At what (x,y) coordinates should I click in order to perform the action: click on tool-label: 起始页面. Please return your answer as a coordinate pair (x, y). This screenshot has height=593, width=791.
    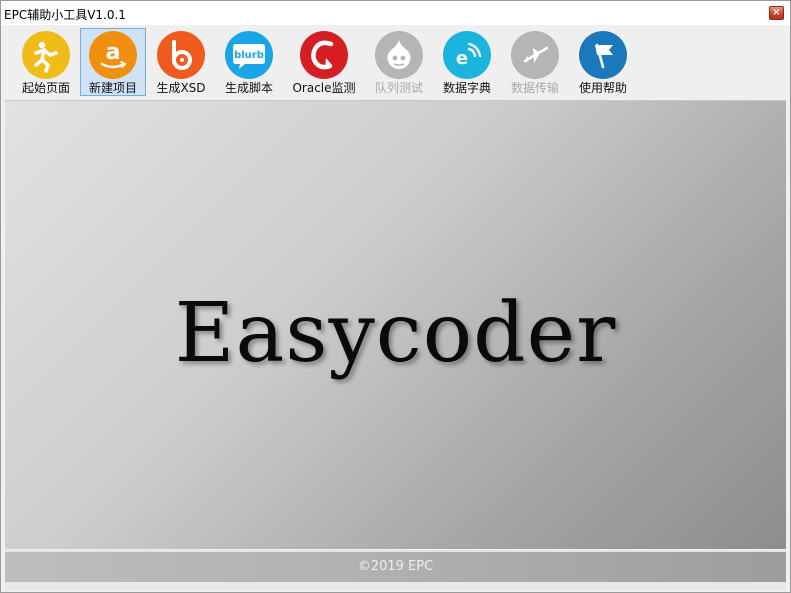
    Looking at the image, I should click on (45, 88).